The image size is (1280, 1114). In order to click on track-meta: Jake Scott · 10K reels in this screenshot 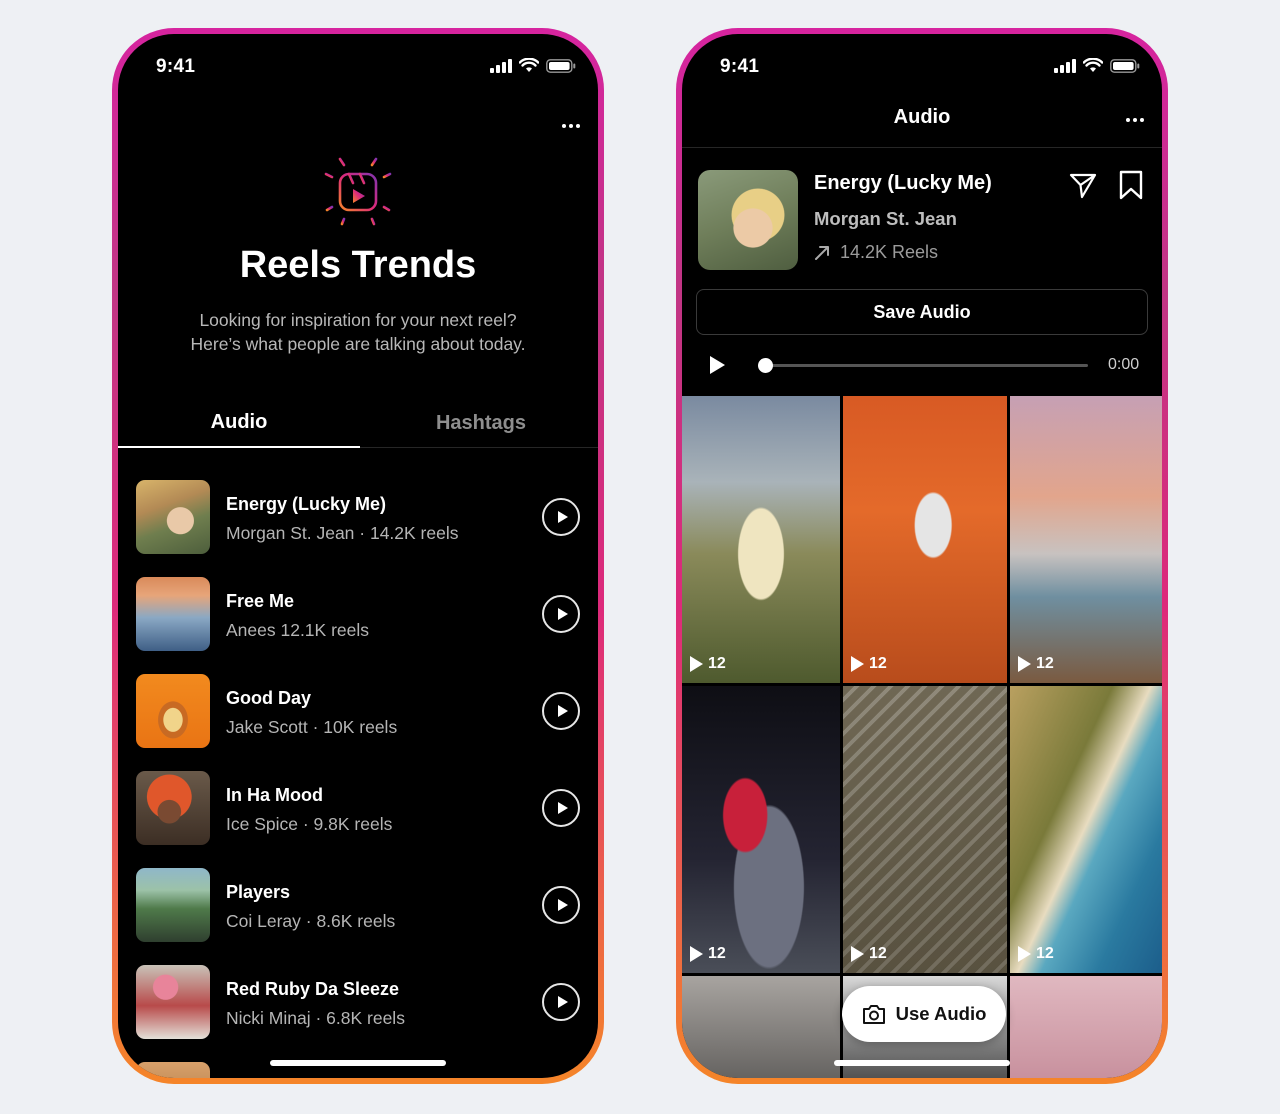, I will do `click(312, 727)`.